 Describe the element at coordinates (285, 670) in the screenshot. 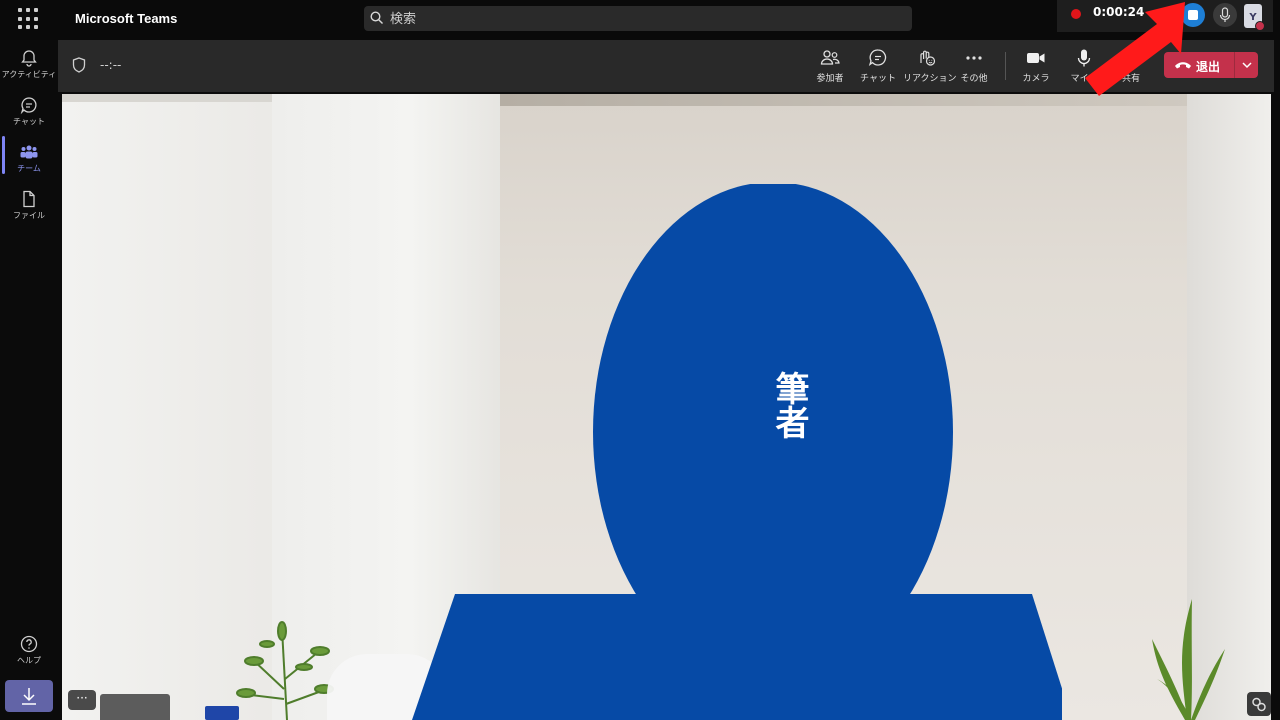

I see `background-plant-left` at that location.